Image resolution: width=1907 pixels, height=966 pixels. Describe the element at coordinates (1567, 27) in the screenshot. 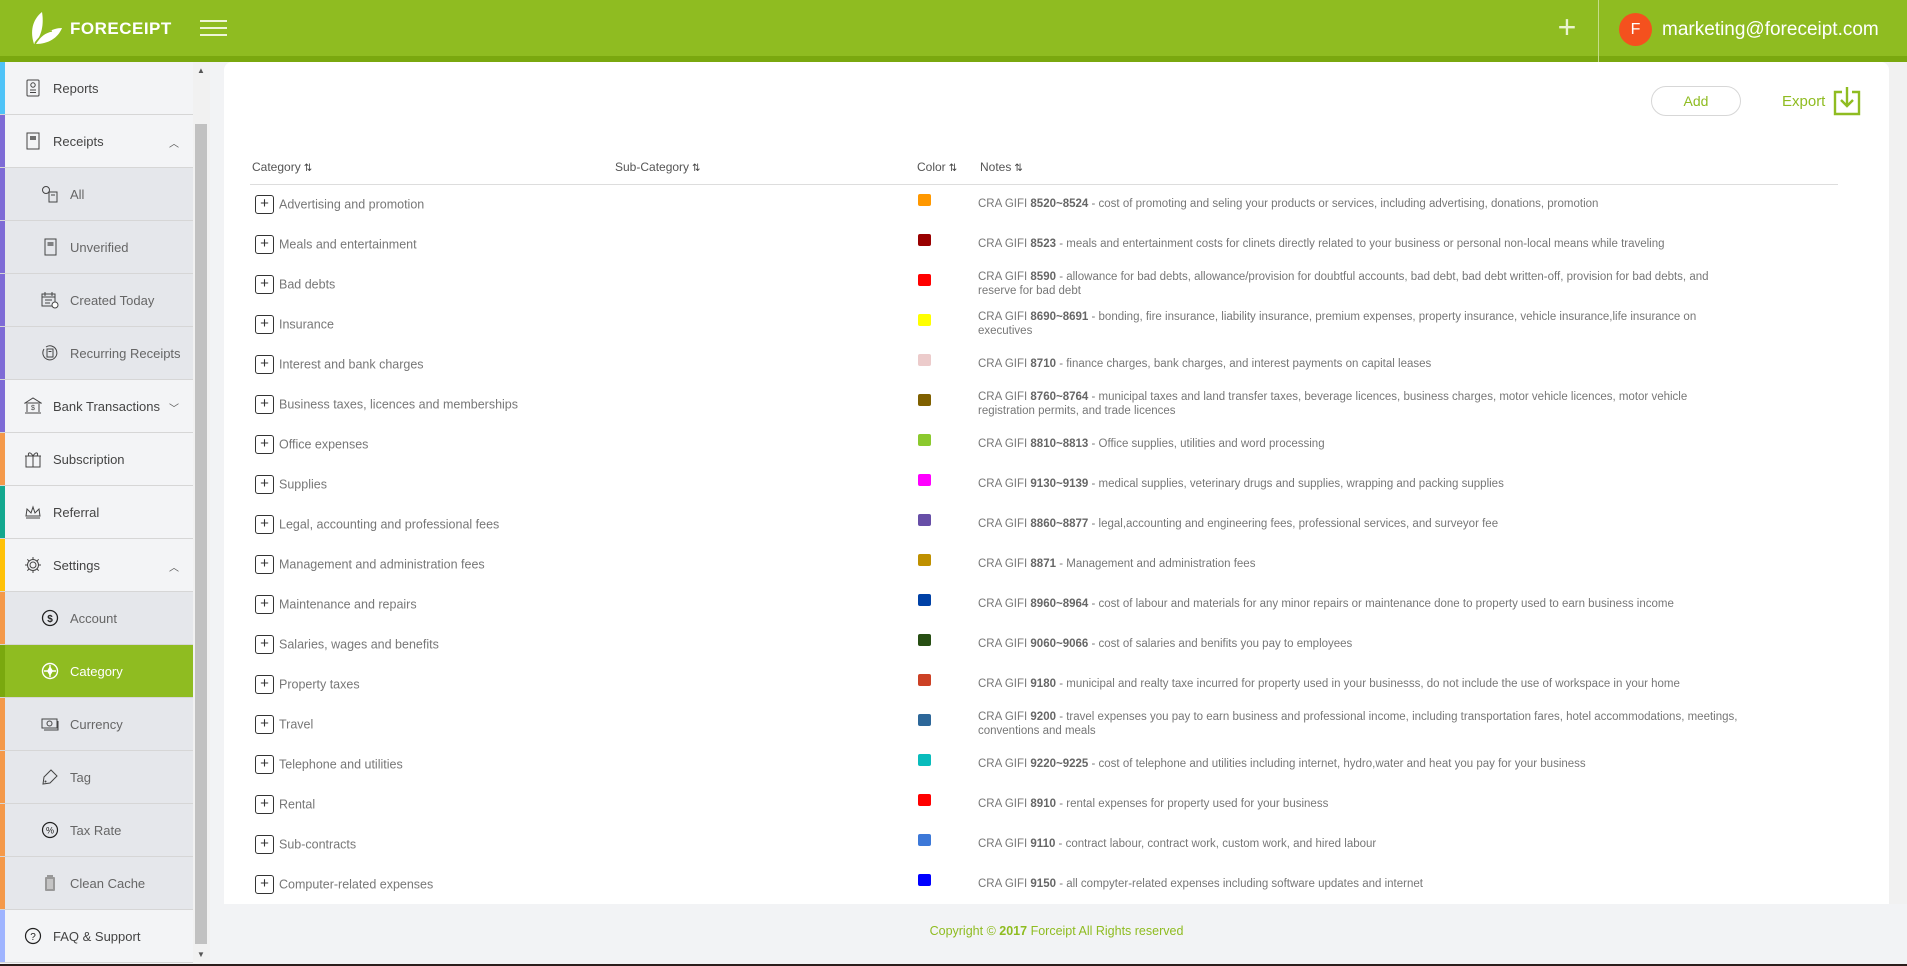

I see `quick-add-icon: +` at that location.